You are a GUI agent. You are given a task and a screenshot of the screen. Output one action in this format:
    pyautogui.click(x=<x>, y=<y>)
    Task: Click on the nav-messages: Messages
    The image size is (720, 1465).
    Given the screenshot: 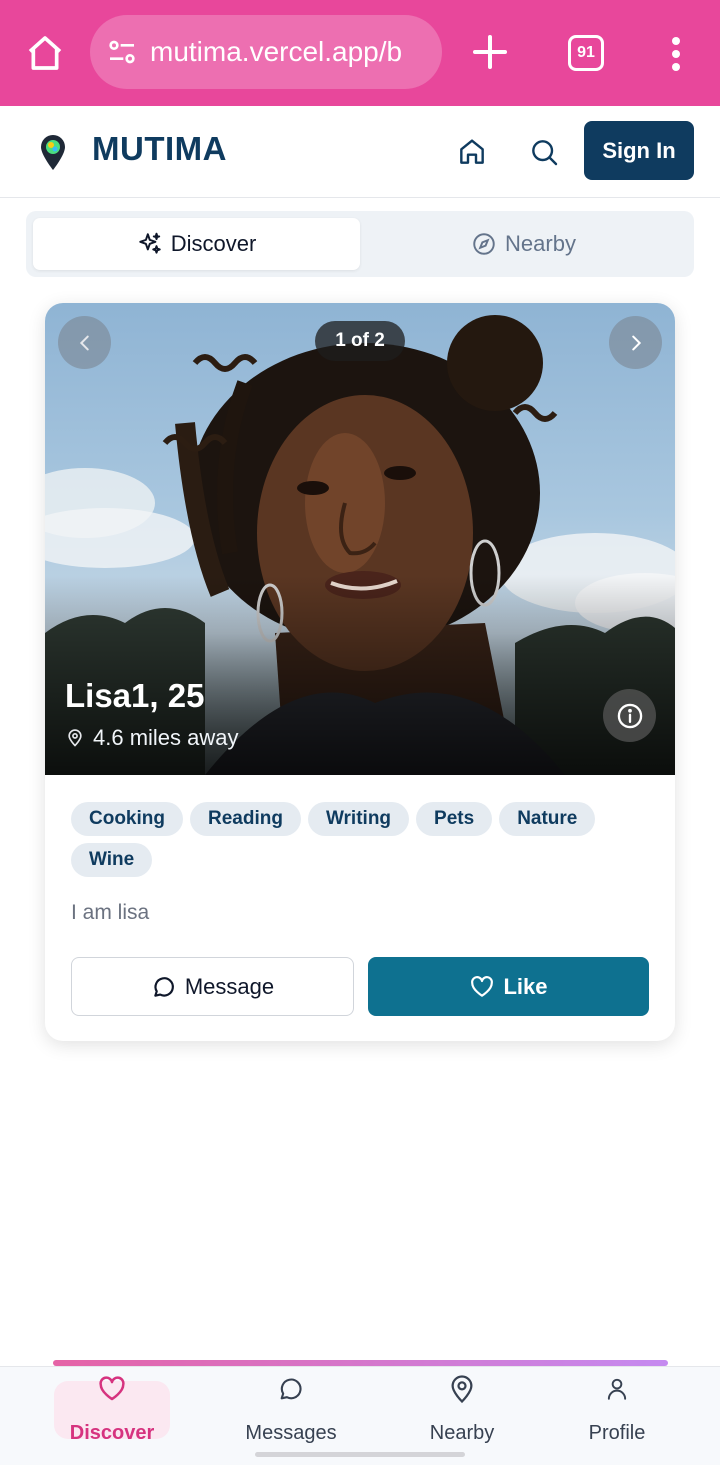 What is the action you would take?
    pyautogui.click(x=291, y=1416)
    